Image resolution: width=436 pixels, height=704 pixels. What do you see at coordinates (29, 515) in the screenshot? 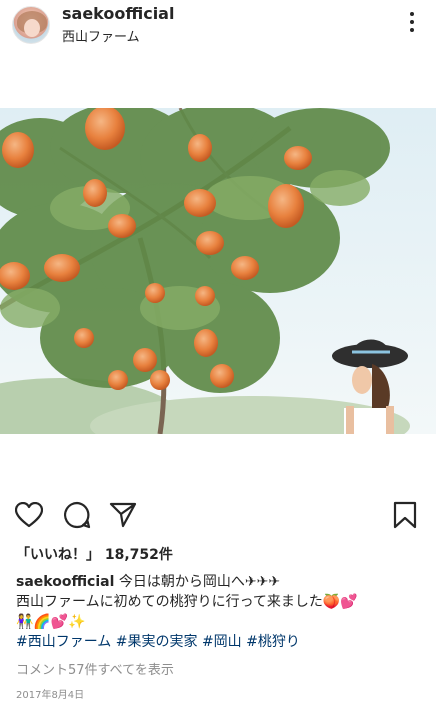
I see `heart-icon` at bounding box center [29, 515].